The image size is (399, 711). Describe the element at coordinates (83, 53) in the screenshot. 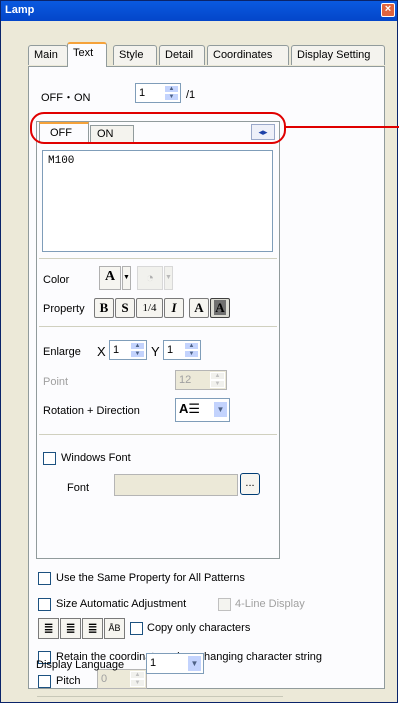

I see `tab-text-label: Text` at that location.